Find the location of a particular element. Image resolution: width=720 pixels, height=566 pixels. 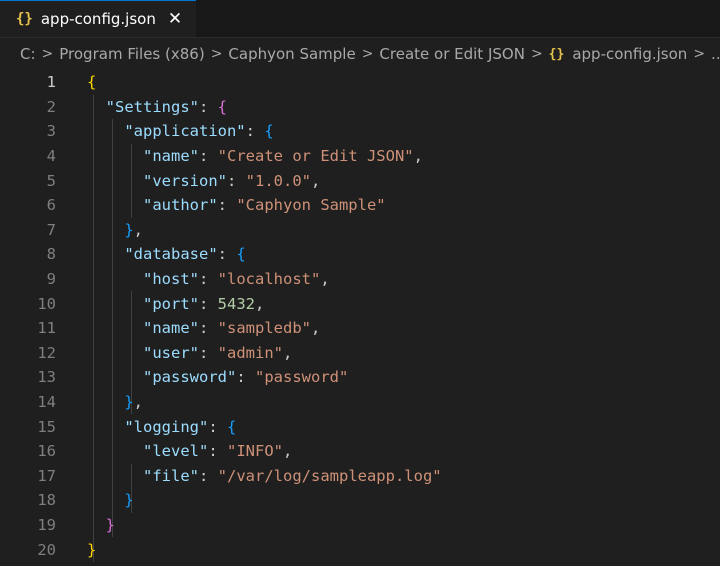

line-number: 13 is located at coordinates (46, 377).